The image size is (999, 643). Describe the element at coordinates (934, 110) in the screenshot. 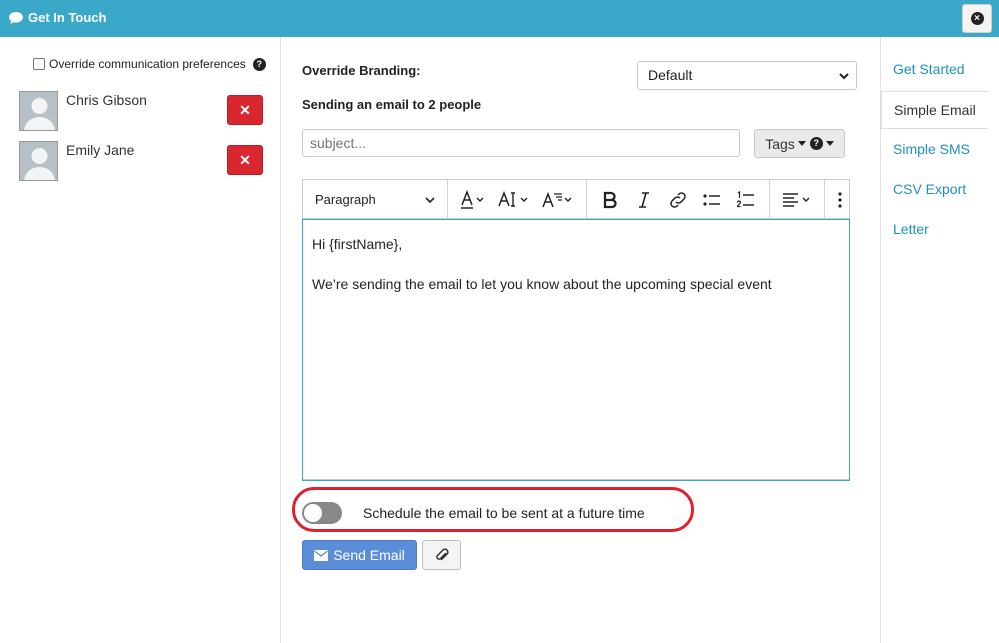

I see `nav-simple-email: Simple Email` at that location.